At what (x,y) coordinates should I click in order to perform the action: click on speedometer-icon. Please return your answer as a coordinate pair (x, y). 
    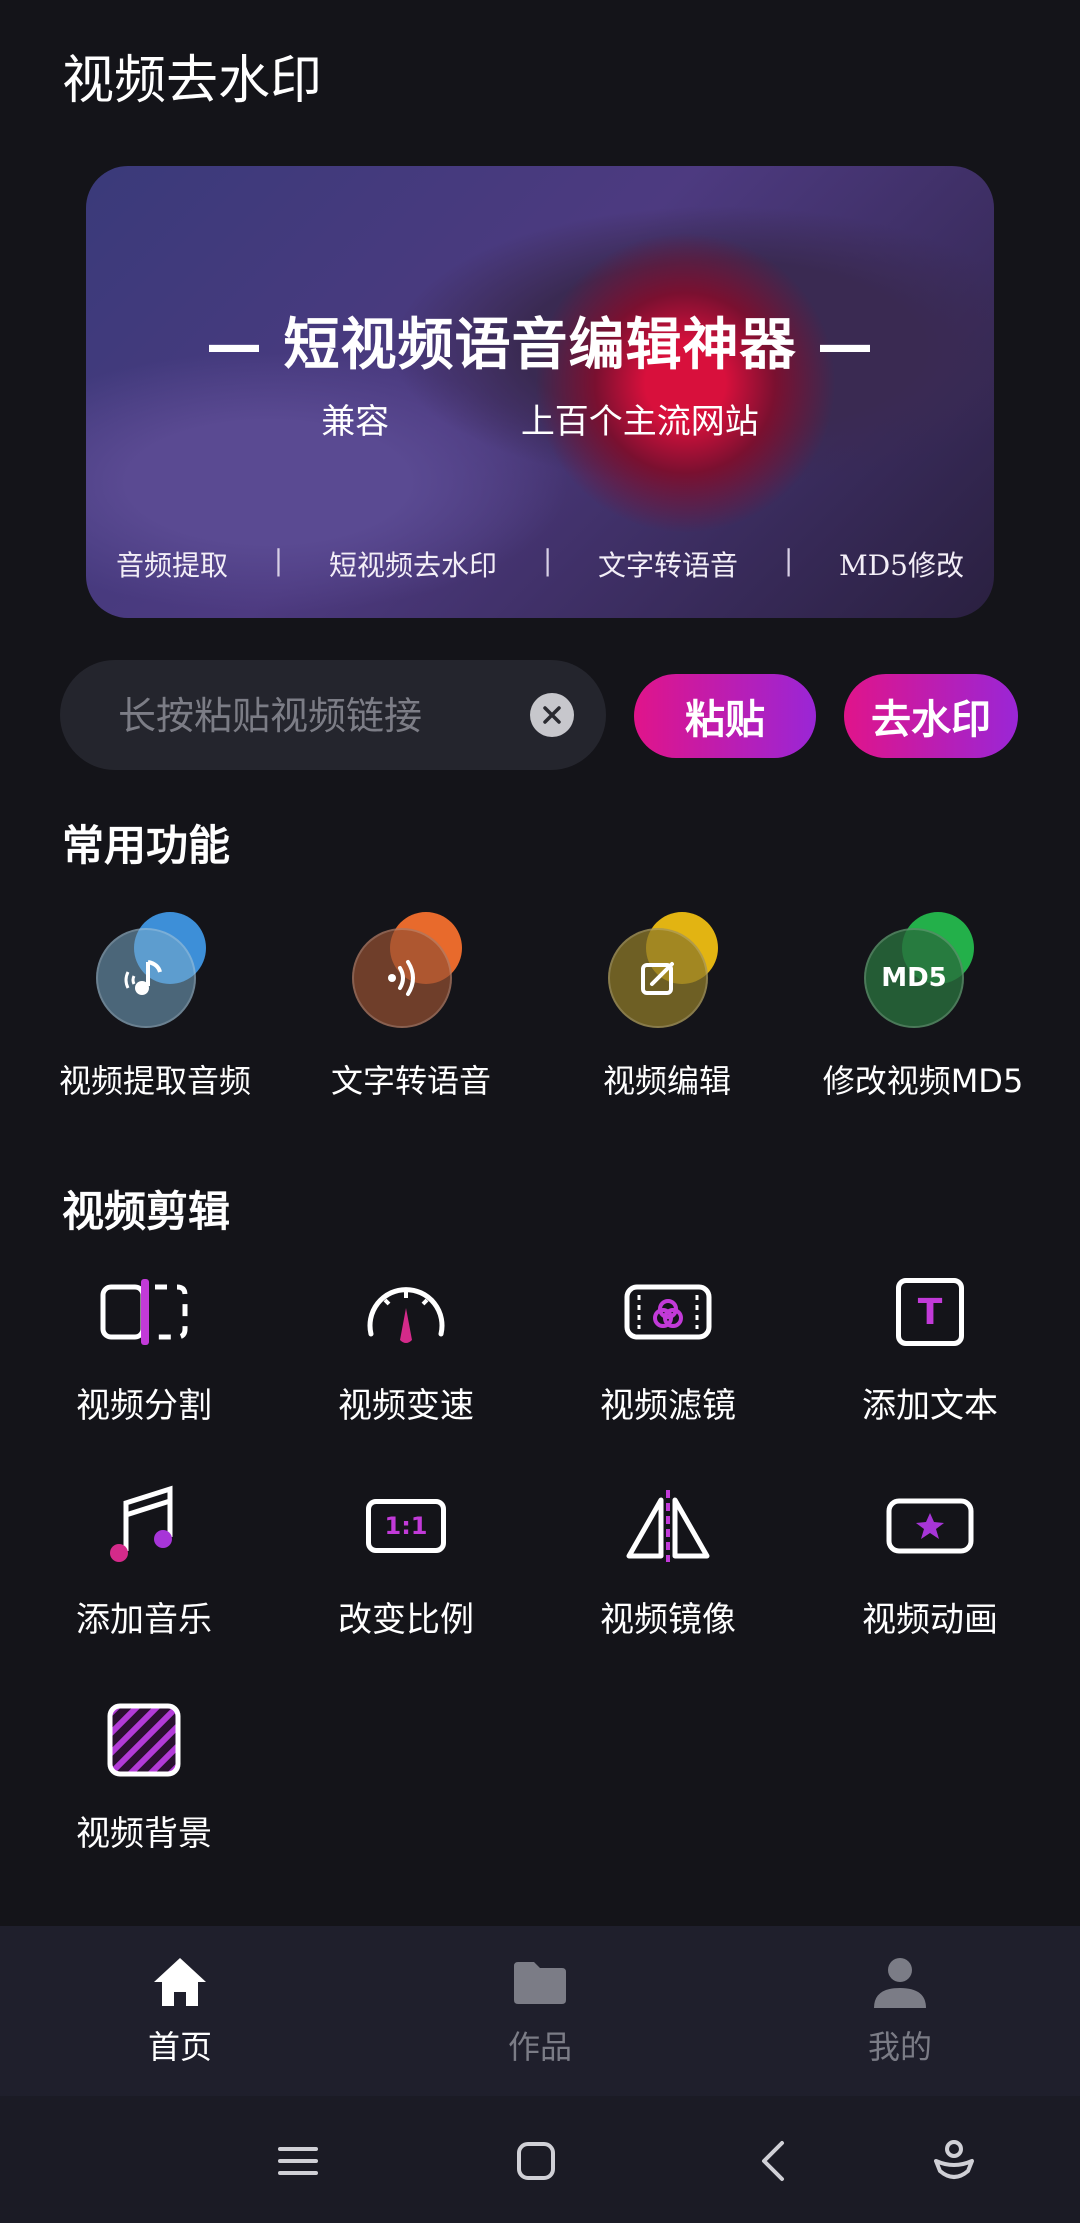
    Looking at the image, I should click on (406, 1312).